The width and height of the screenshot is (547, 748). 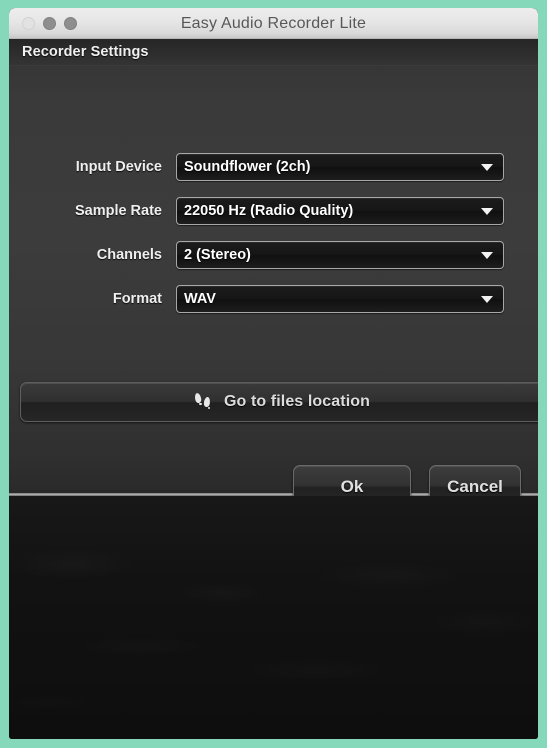 I want to click on go-to-files-location-label: Go to files location, so click(x=296, y=401).